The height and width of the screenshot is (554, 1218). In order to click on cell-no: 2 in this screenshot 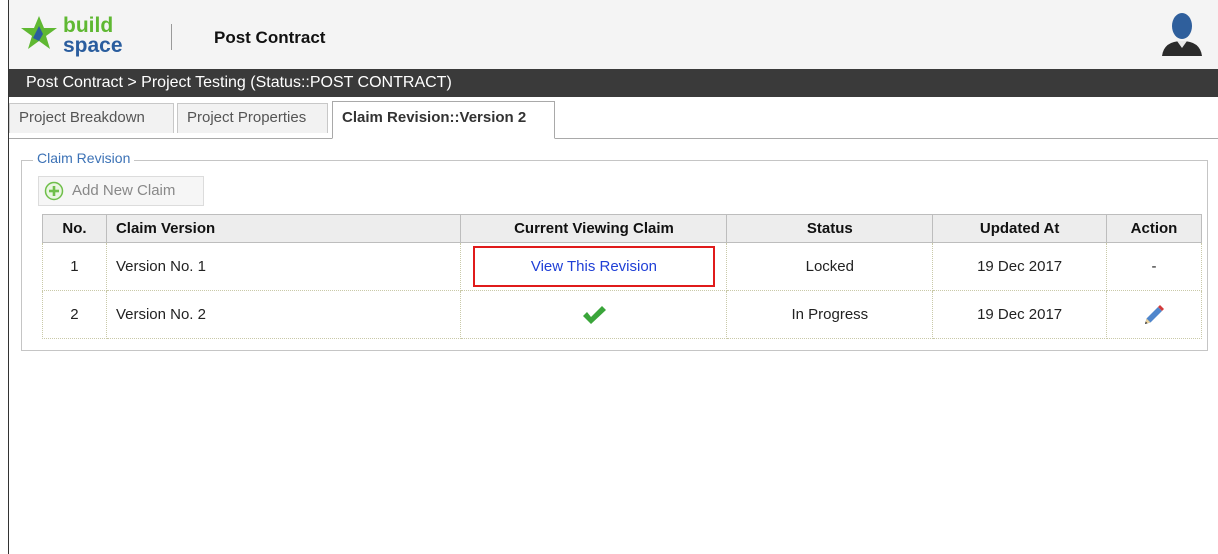, I will do `click(74, 314)`.